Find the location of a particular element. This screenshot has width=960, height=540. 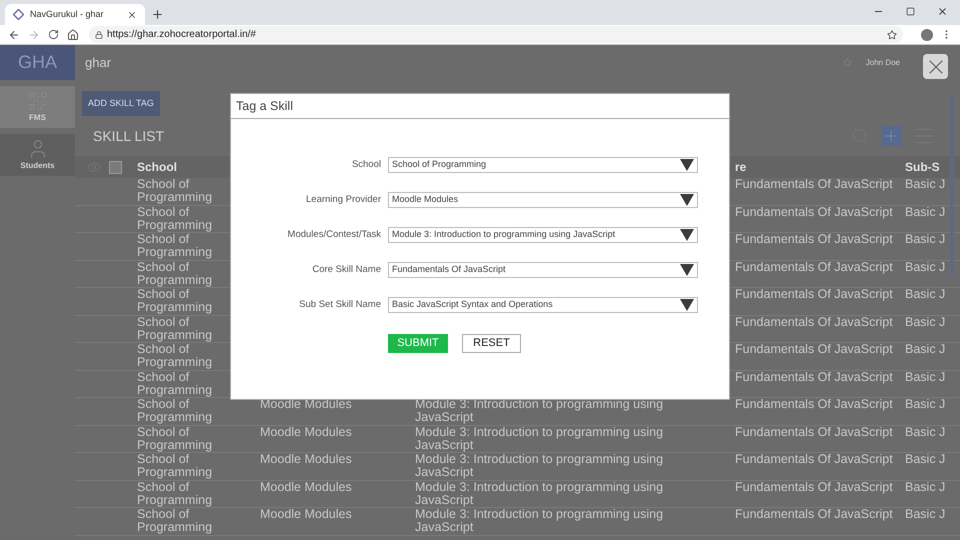

back-icon is located at coordinates (14, 34).